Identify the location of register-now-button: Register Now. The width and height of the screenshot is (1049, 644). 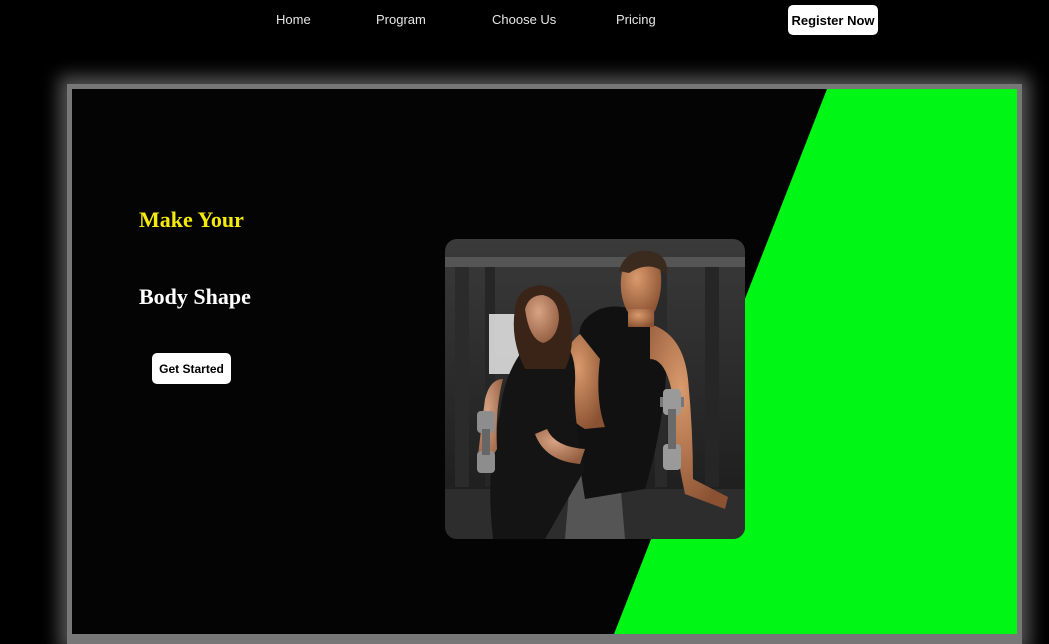
(833, 20).